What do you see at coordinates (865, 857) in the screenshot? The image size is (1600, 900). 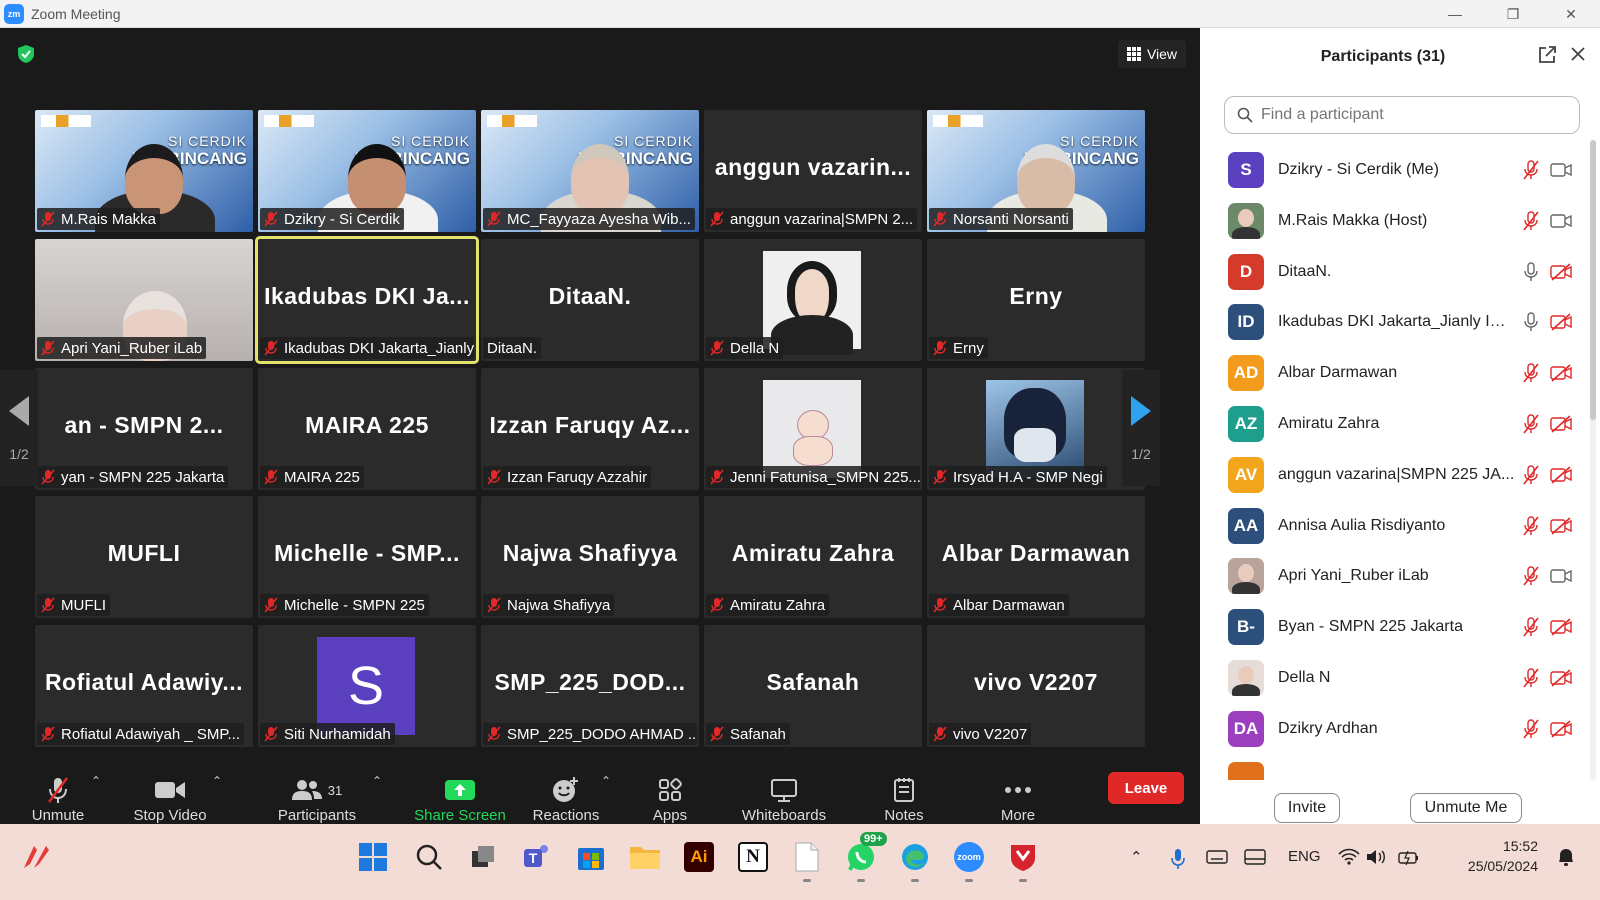 I see `whatsapp-icon: 99+` at bounding box center [865, 857].